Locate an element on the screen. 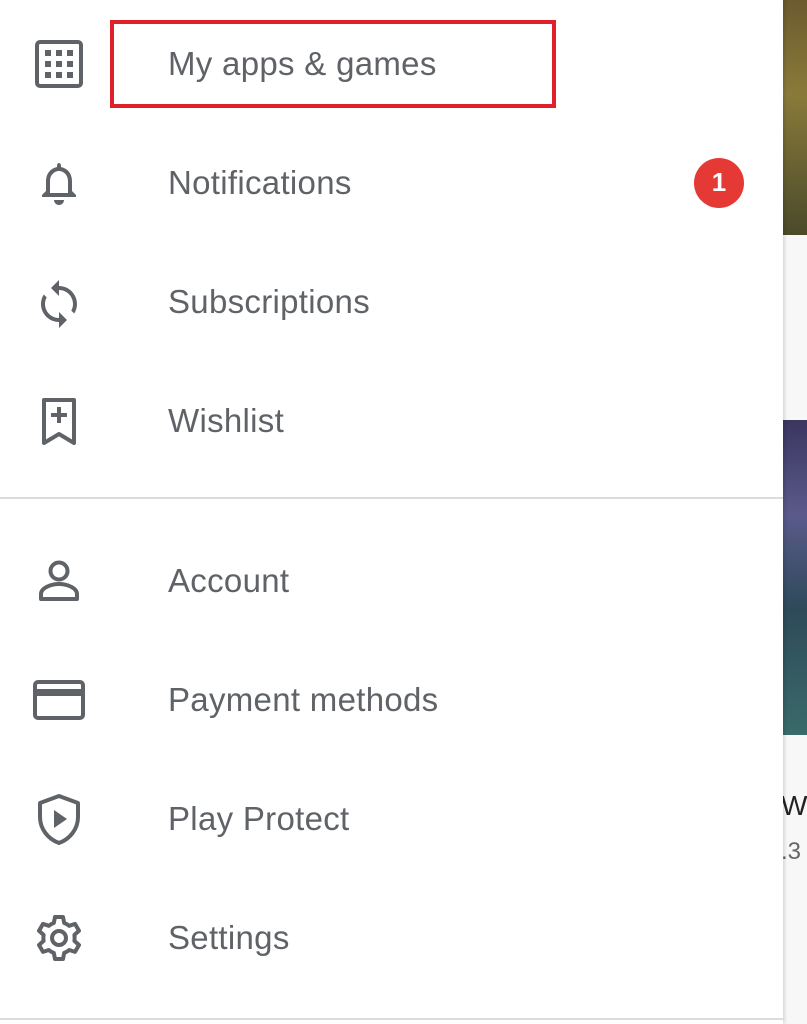  drawer-item-label: Settings is located at coordinates (229, 937).